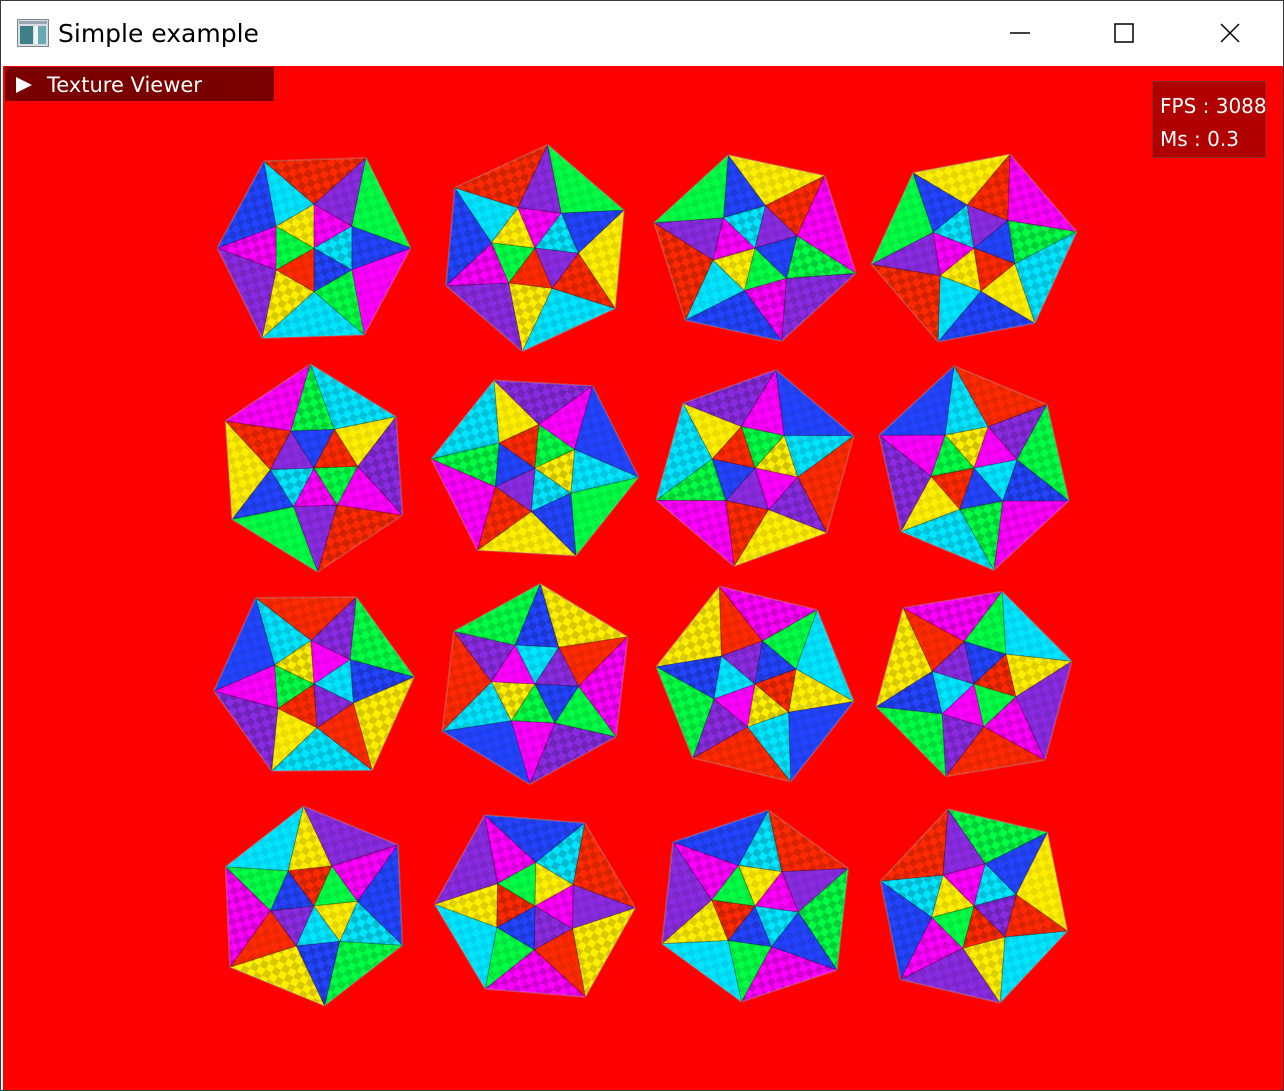 The height and width of the screenshot is (1091, 1284). I want to click on app-icon, so click(33, 33).